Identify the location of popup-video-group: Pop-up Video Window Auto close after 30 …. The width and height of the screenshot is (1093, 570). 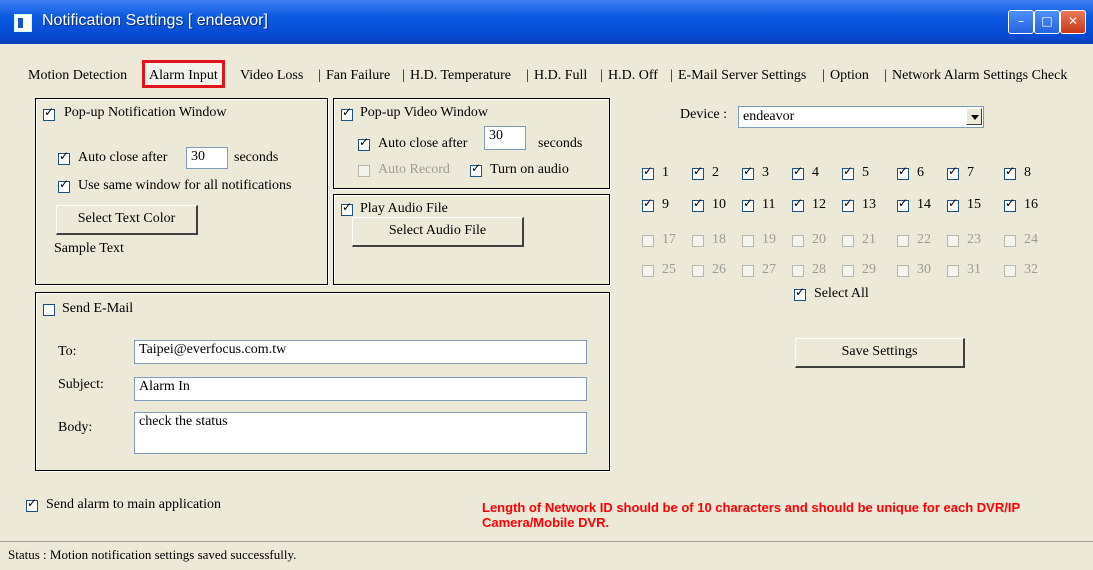
(471, 143).